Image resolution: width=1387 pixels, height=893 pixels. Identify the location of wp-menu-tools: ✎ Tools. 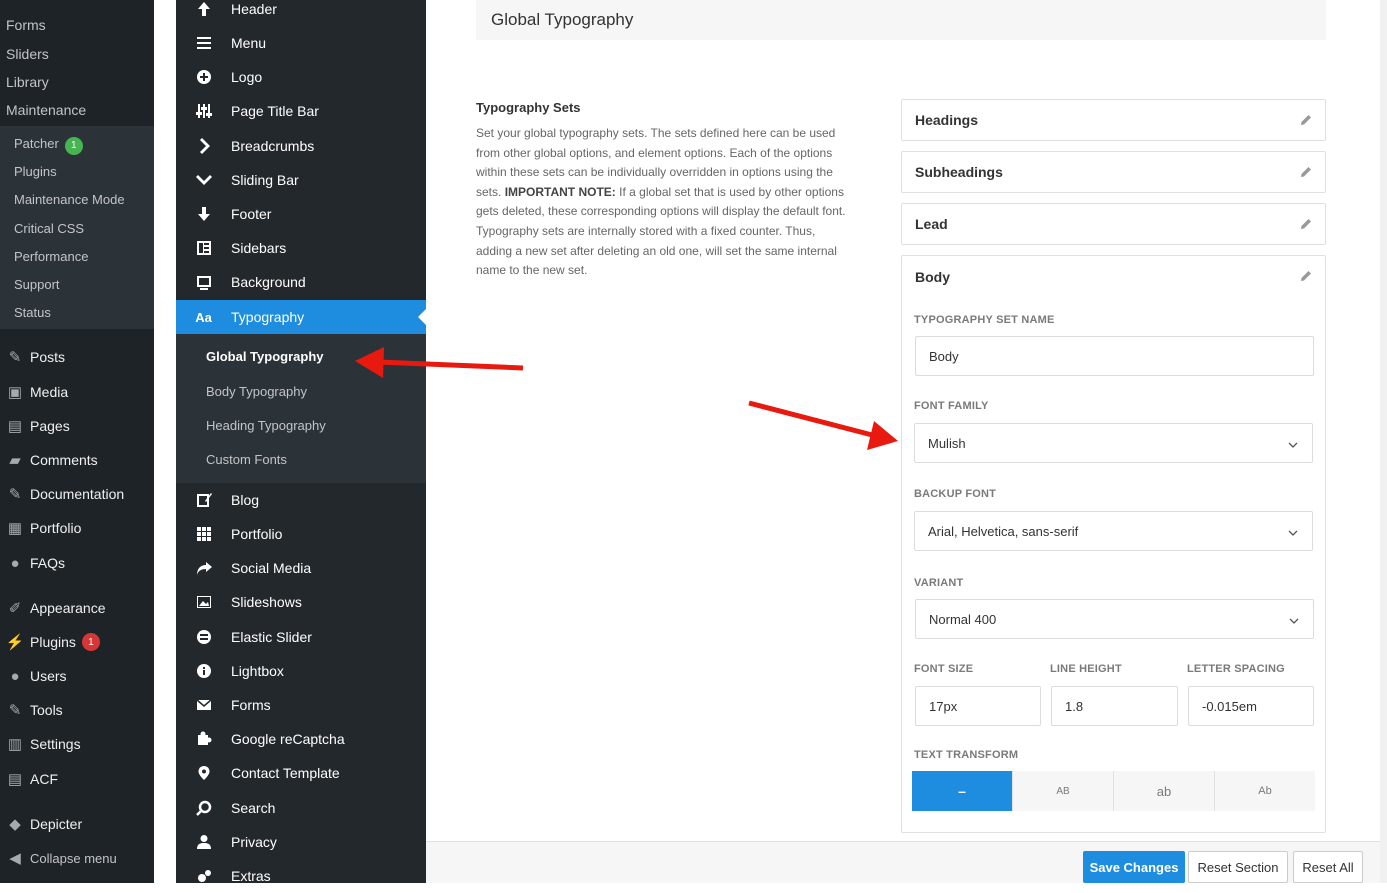
(77, 710).